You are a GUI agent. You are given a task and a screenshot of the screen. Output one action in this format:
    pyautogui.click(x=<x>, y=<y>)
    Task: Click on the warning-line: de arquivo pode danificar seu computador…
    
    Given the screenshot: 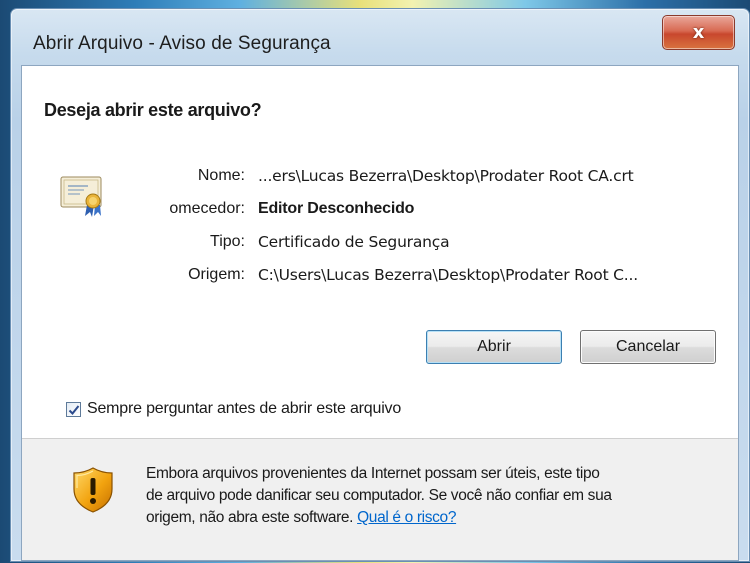 What is the action you would take?
    pyautogui.click(x=379, y=495)
    